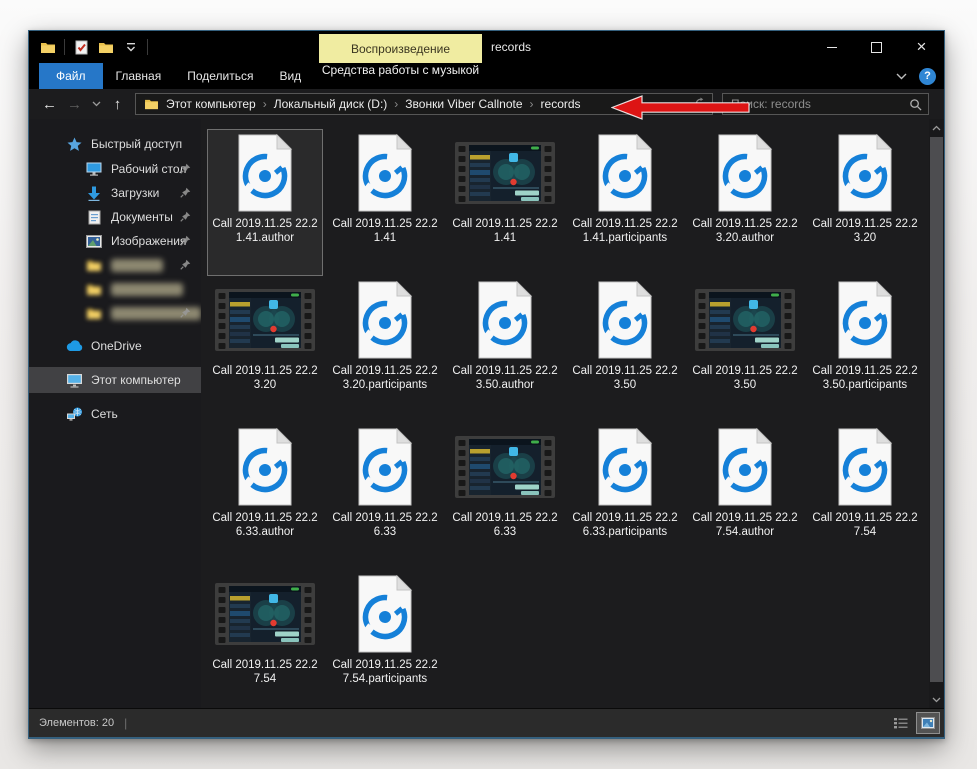 The height and width of the screenshot is (769, 977). What do you see at coordinates (831, 47) in the screenshot?
I see `minimize-button` at bounding box center [831, 47].